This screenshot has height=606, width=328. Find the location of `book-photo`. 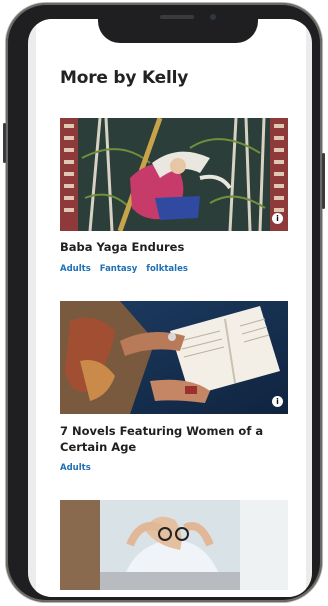

book-photo is located at coordinates (174, 357).